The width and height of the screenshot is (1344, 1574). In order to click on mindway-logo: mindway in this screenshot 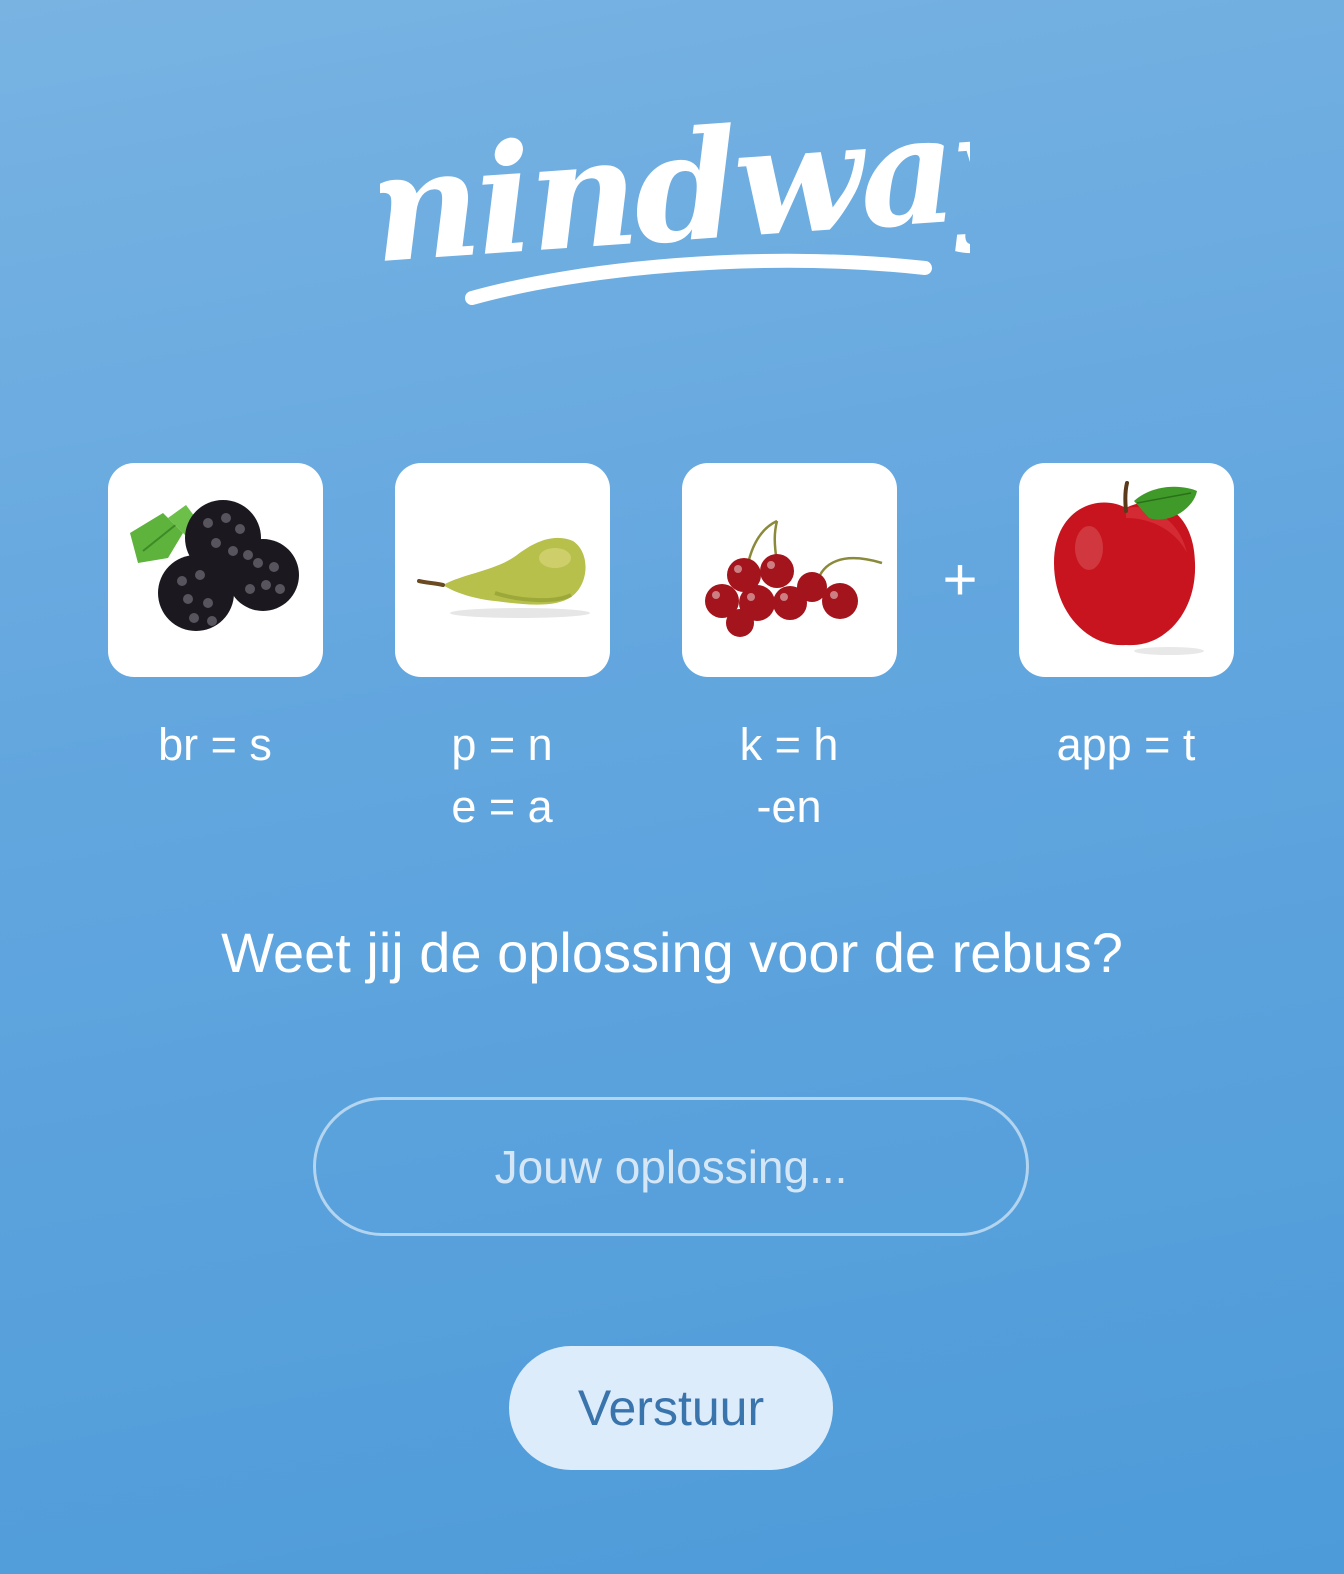, I will do `click(675, 207)`.